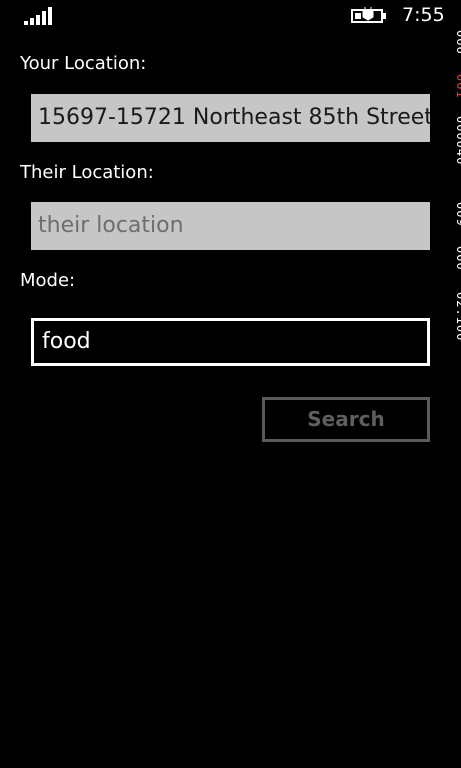  Describe the element at coordinates (457, 86) in the screenshot. I see `debug-counter: 001` at that location.